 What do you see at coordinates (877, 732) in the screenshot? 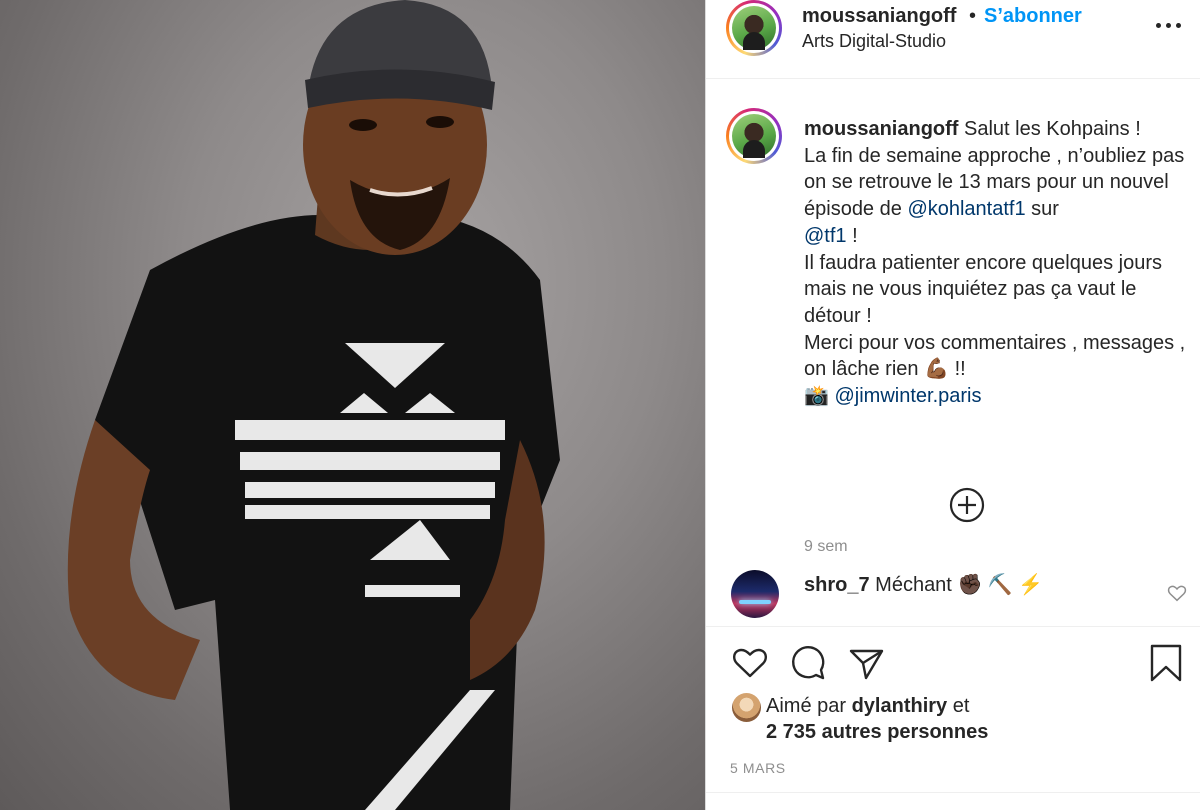
I see `likes-count: 2 735 autres personnes` at bounding box center [877, 732].